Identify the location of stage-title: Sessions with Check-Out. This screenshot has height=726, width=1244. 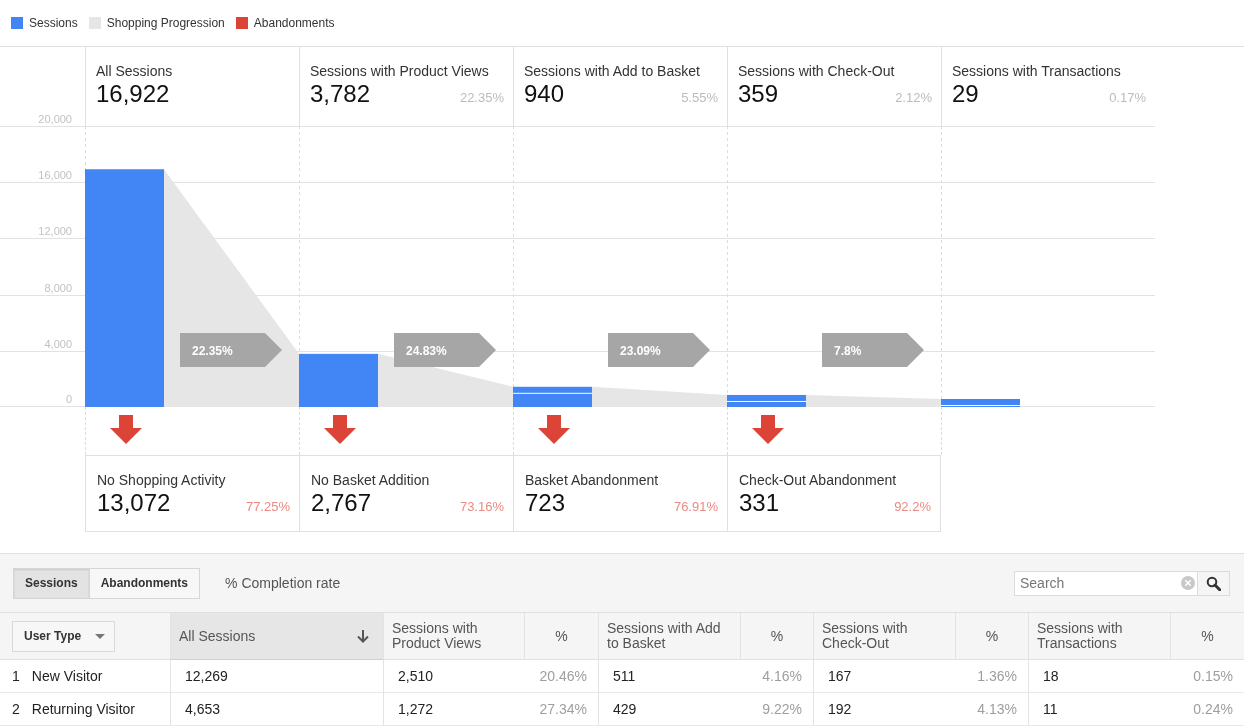
(817, 71).